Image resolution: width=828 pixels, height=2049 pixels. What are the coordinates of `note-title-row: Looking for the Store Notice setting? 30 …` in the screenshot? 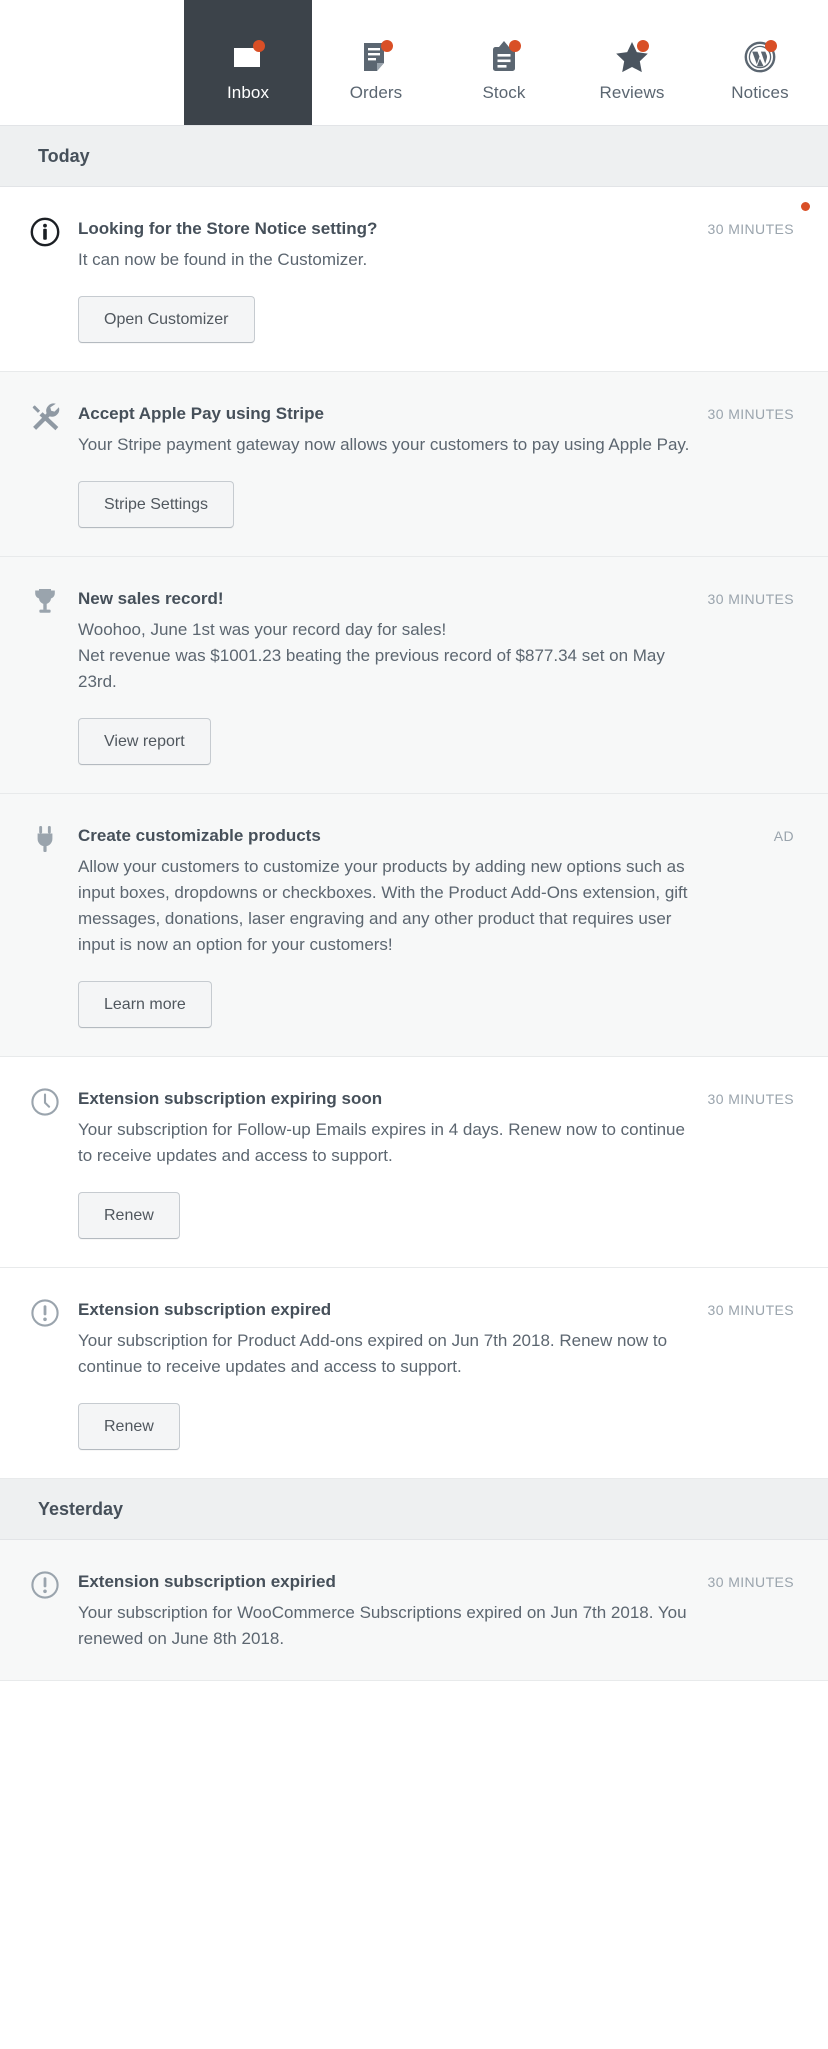 It's located at (436, 229).